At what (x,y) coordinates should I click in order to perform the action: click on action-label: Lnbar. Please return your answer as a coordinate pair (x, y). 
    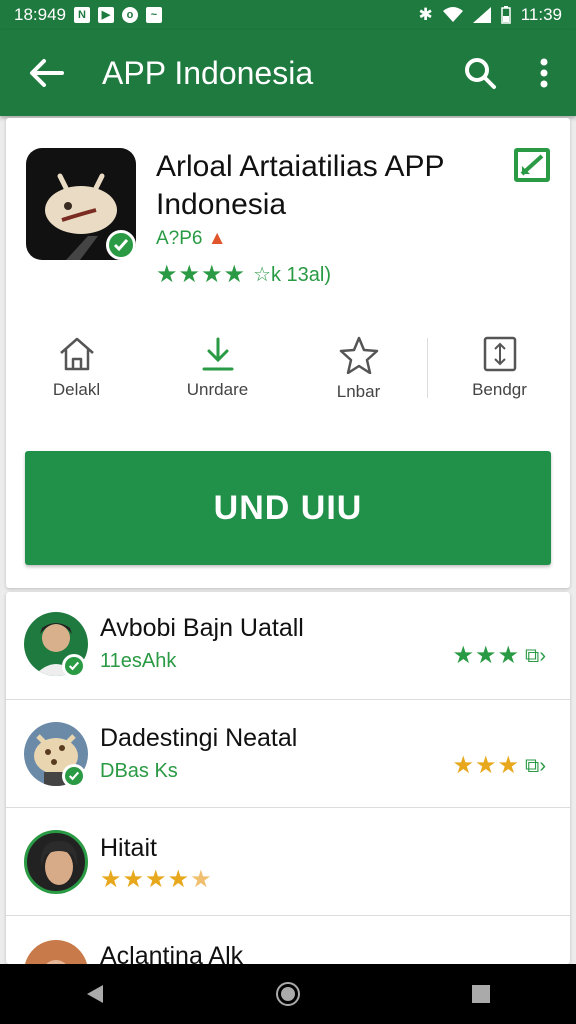
    Looking at the image, I should click on (358, 391).